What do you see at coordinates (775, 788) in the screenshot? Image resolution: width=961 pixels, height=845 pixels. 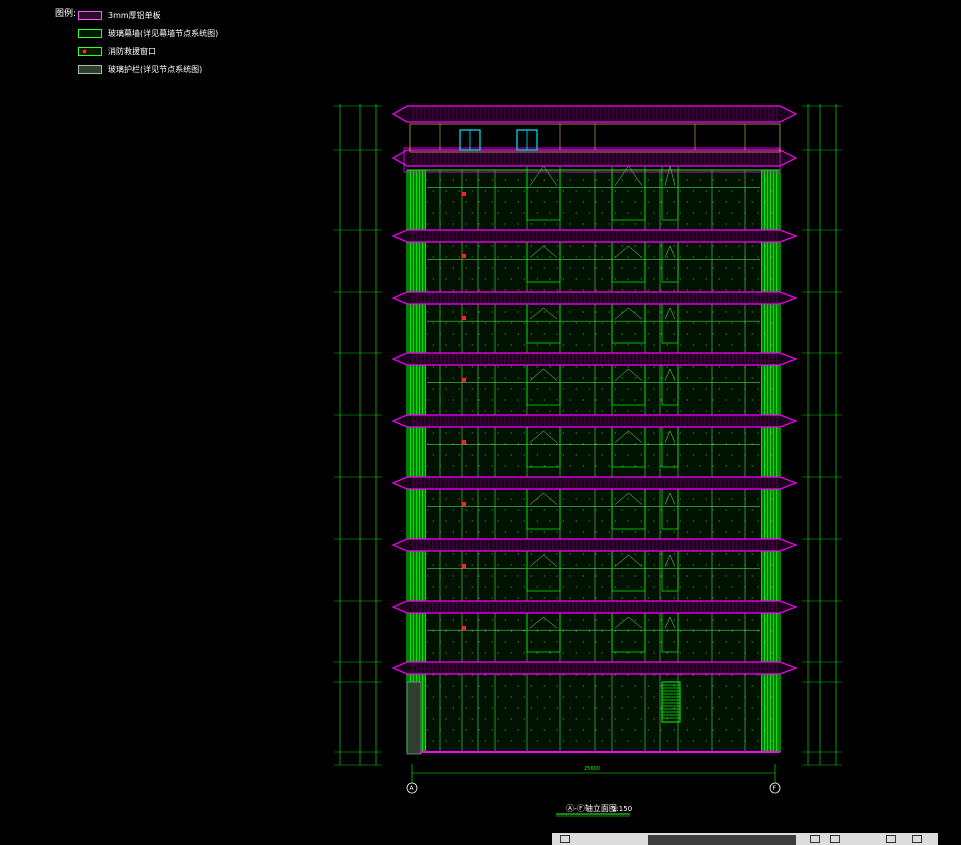 I see `axis-label-f: F` at bounding box center [775, 788].